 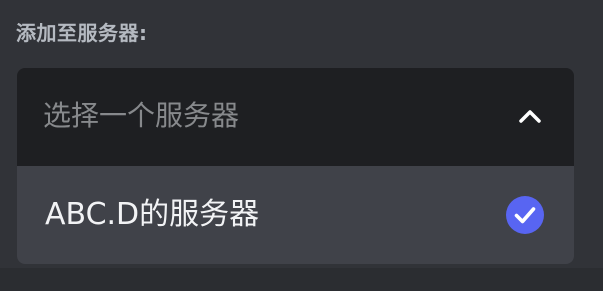 I want to click on server-option-label: ABC.D的服务器, so click(x=152, y=214).